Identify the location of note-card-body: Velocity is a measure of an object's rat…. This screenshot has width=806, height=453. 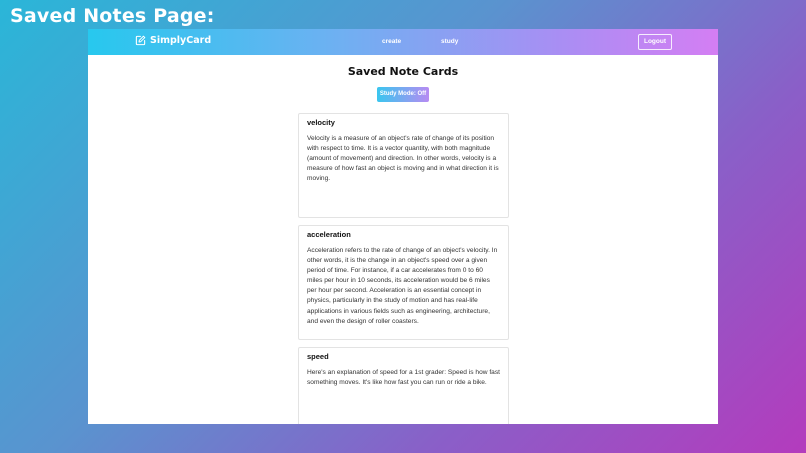
(403, 159).